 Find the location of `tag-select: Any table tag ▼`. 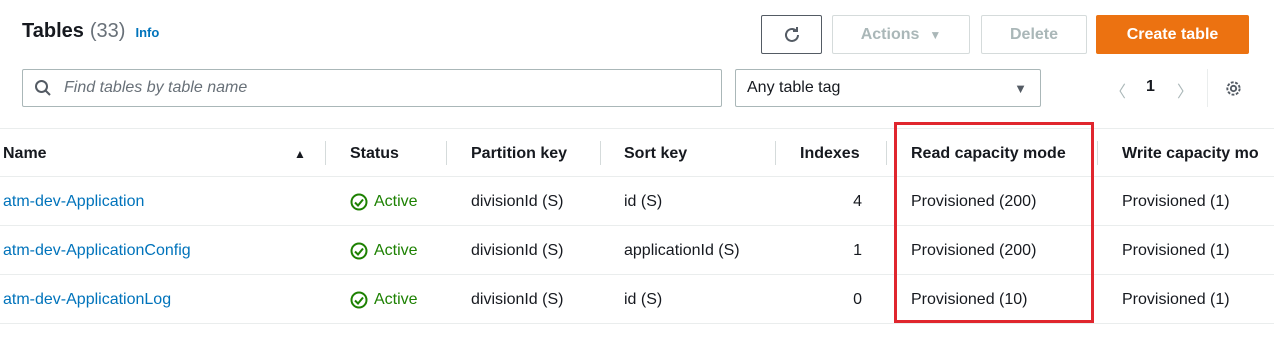

tag-select: Any table tag ▼ is located at coordinates (888, 88).